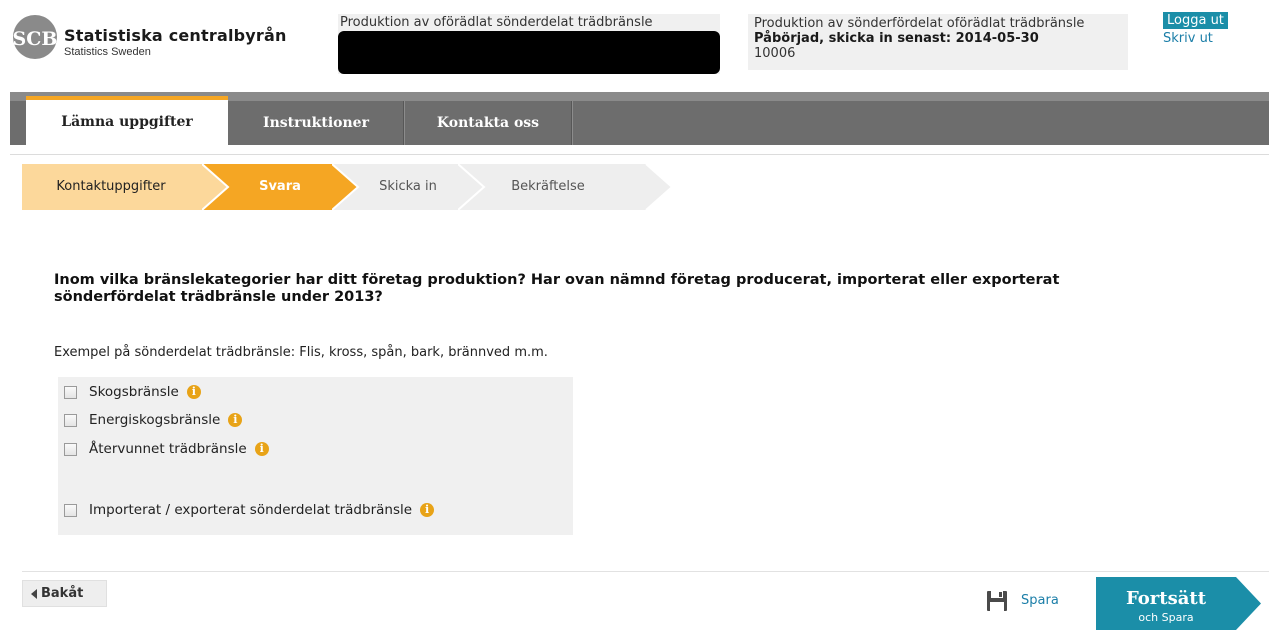 This screenshot has height=630, width=1269. I want to click on step-label: Kontaktuppgifter, so click(111, 186).